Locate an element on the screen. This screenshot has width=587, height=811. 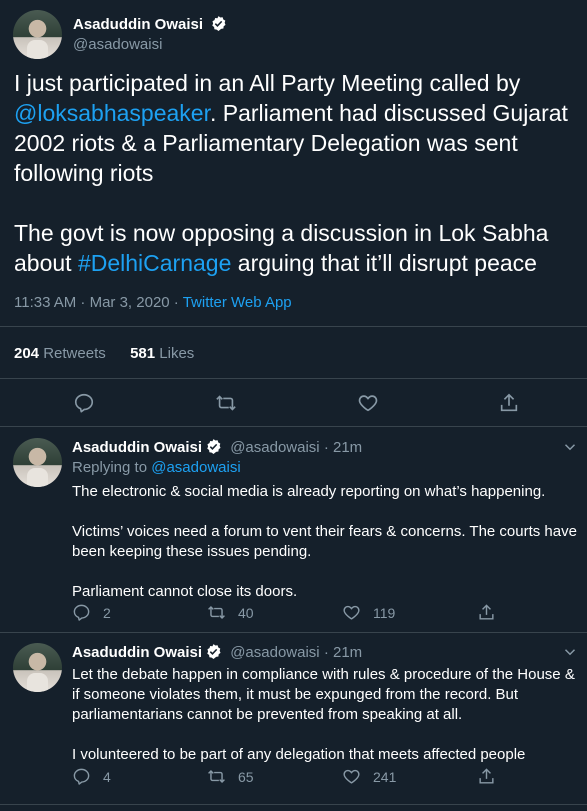
replying-to: Replying to @asadowaisi is located at coordinates (156, 467).